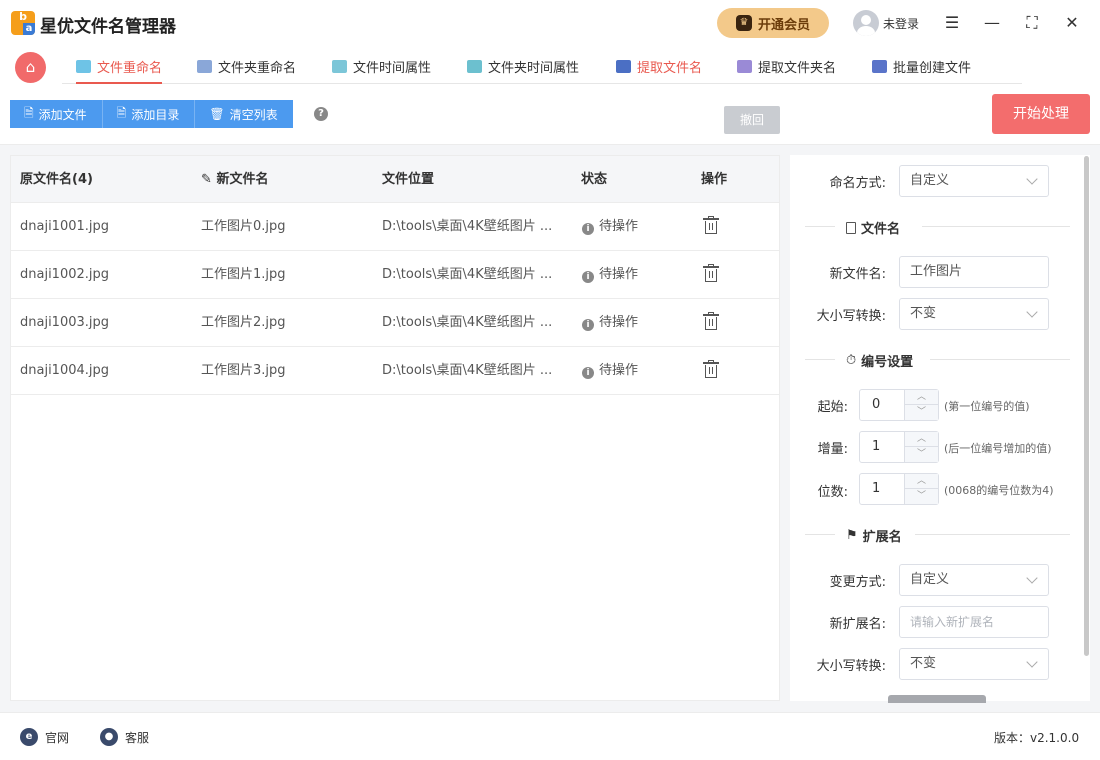 The height and width of the screenshot is (760, 1100). Describe the element at coordinates (381, 66) in the screenshot. I see `tab-file-time: 文件时间属性` at that location.